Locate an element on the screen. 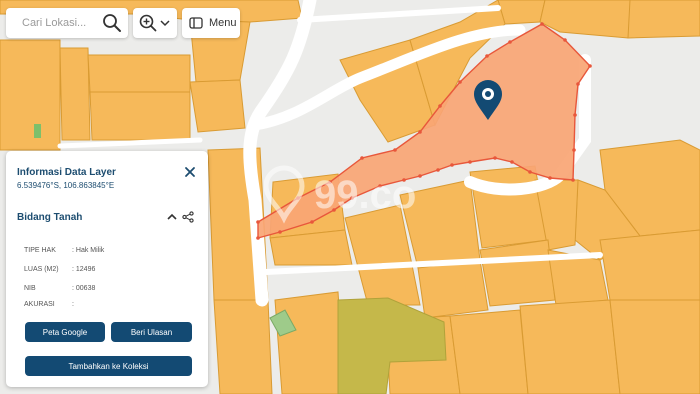  attribute-row: LUAS (M2) : 12496 is located at coordinates (59, 269).